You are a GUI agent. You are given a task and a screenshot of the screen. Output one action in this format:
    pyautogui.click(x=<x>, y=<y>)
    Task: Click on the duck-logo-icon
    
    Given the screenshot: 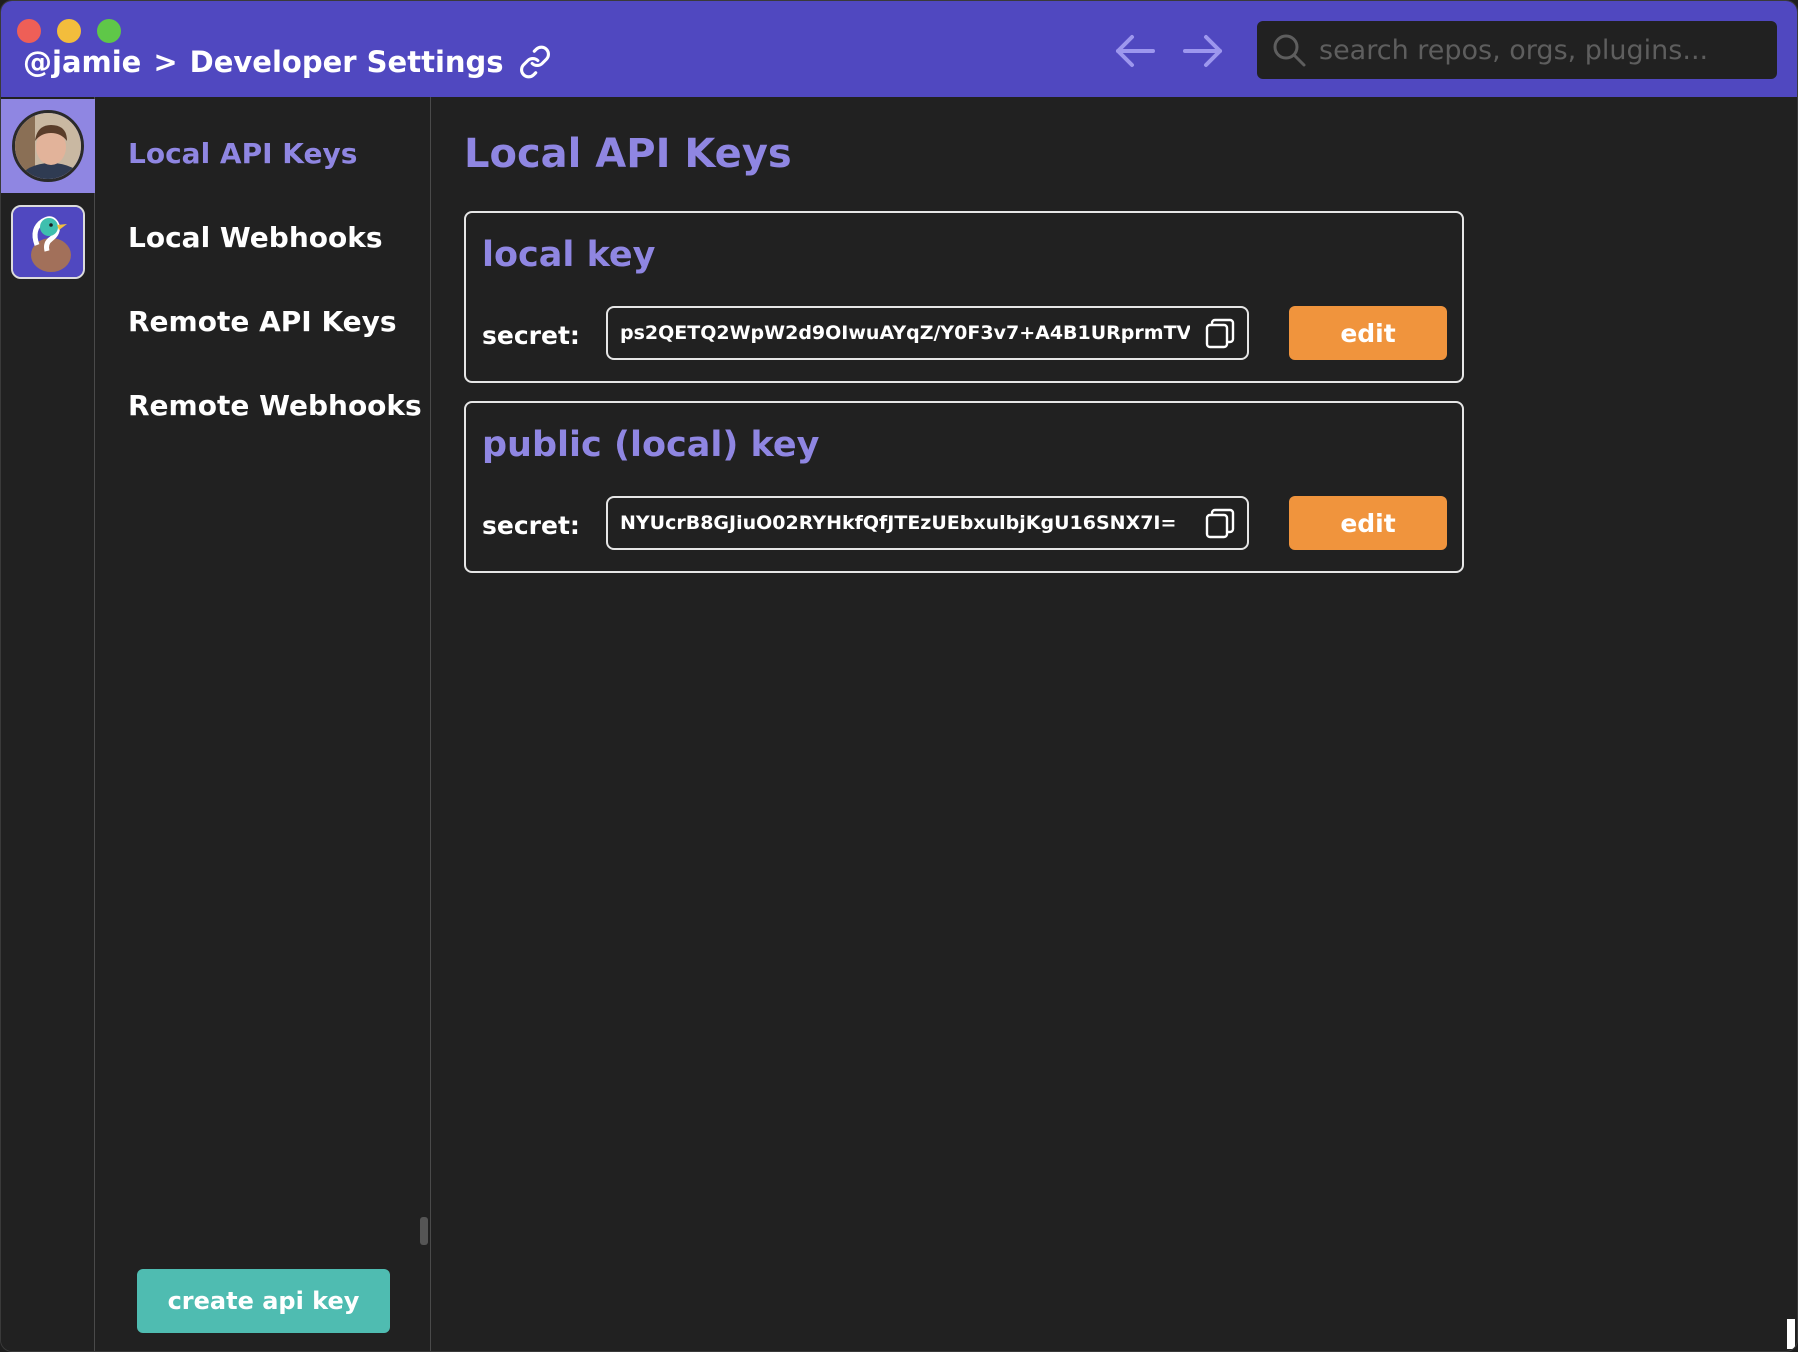 What is the action you would take?
    pyautogui.click(x=48, y=242)
    